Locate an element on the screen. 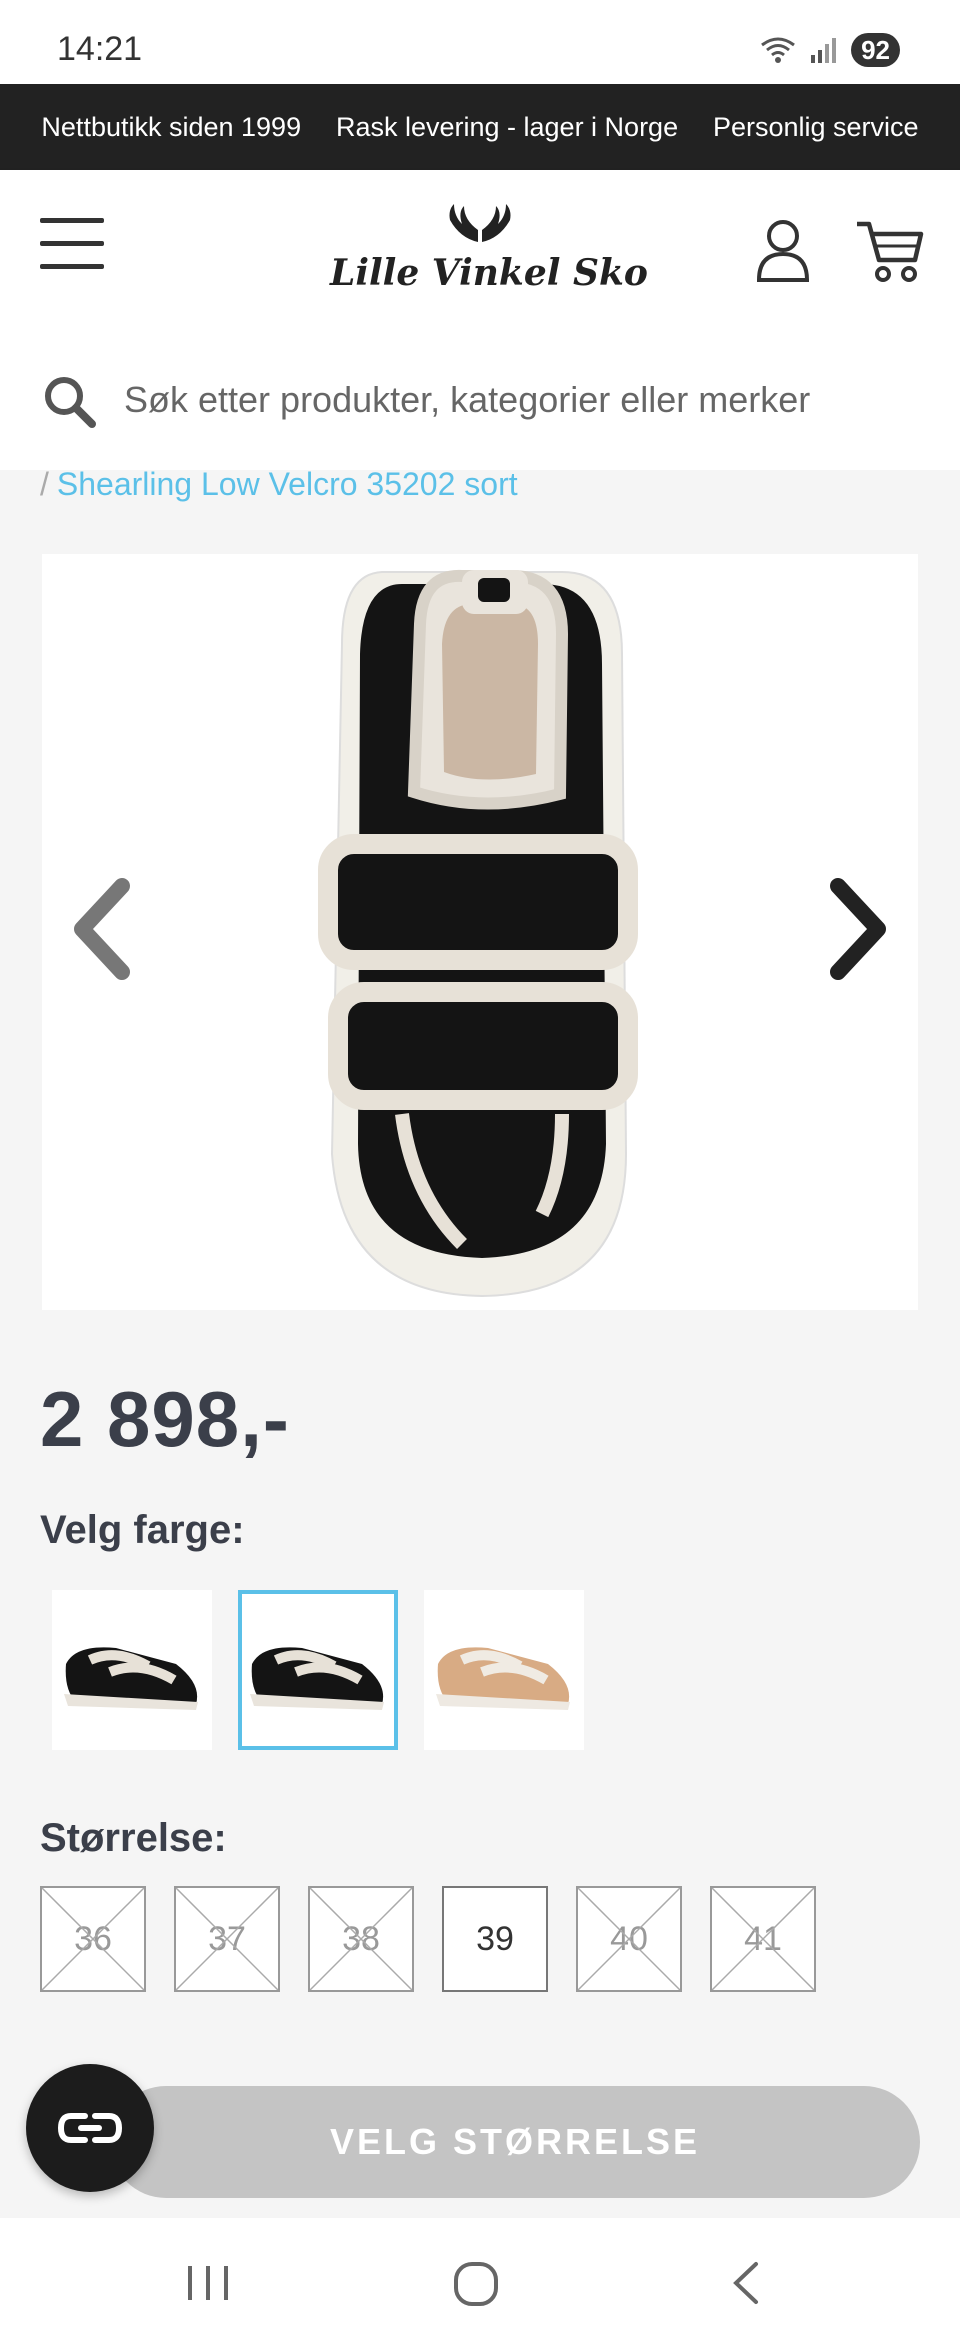 The width and height of the screenshot is (960, 2347). size-option-unavailable: 41 is located at coordinates (763, 1939).